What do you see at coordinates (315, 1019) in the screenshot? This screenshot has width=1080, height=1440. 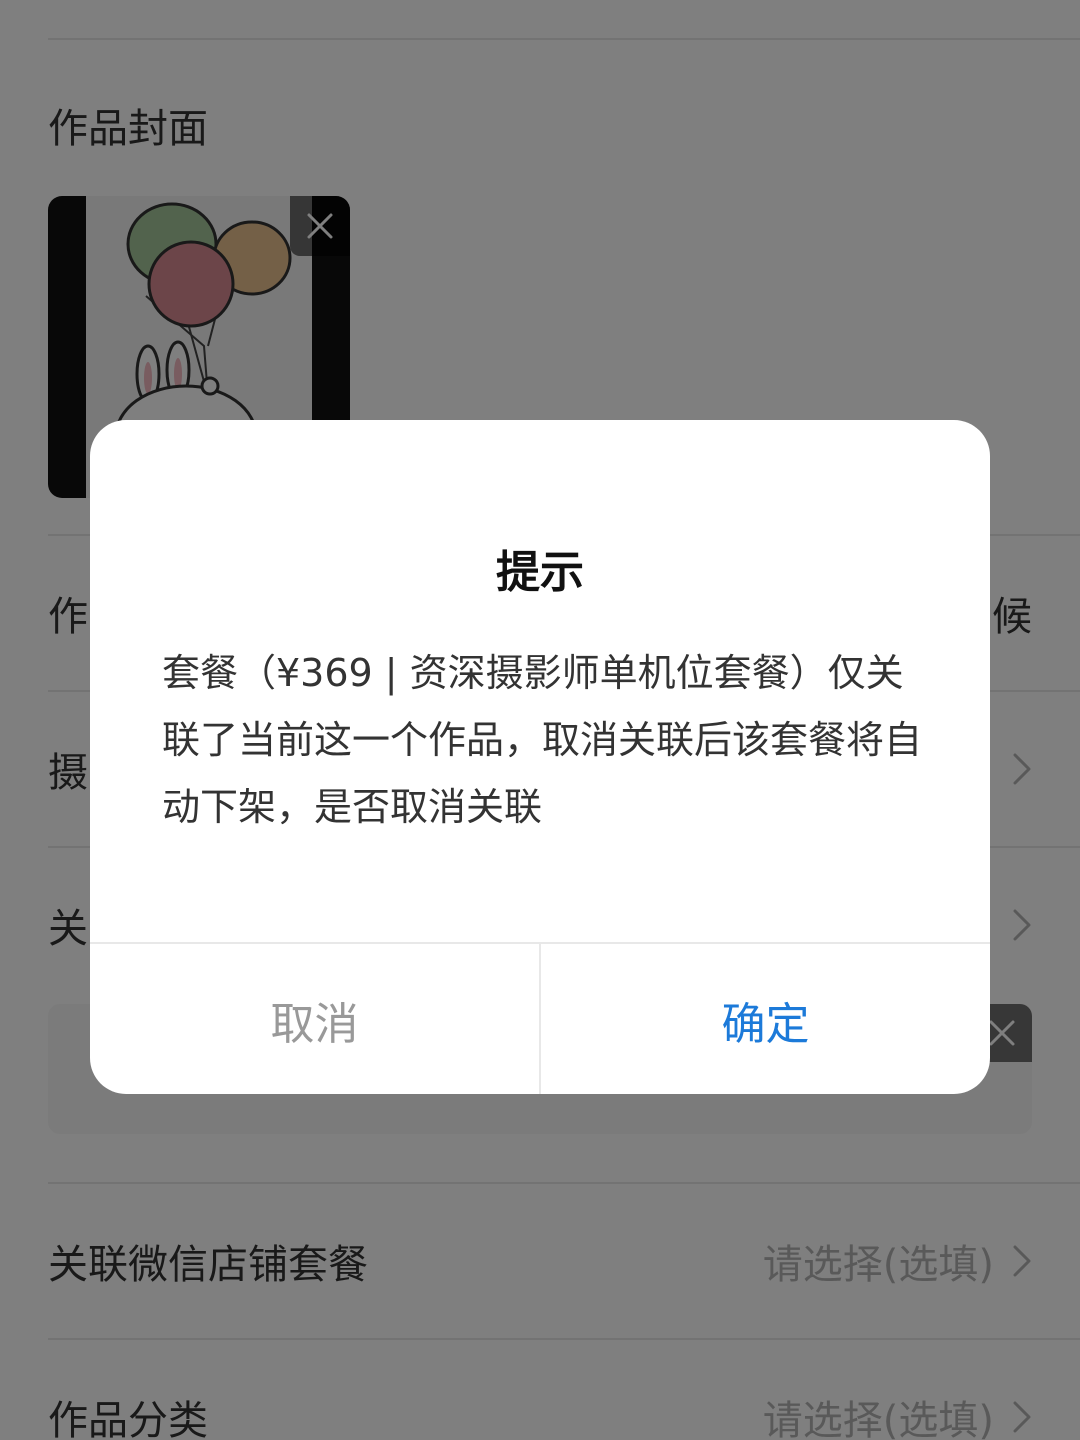 I see `cancel-button: 取消` at bounding box center [315, 1019].